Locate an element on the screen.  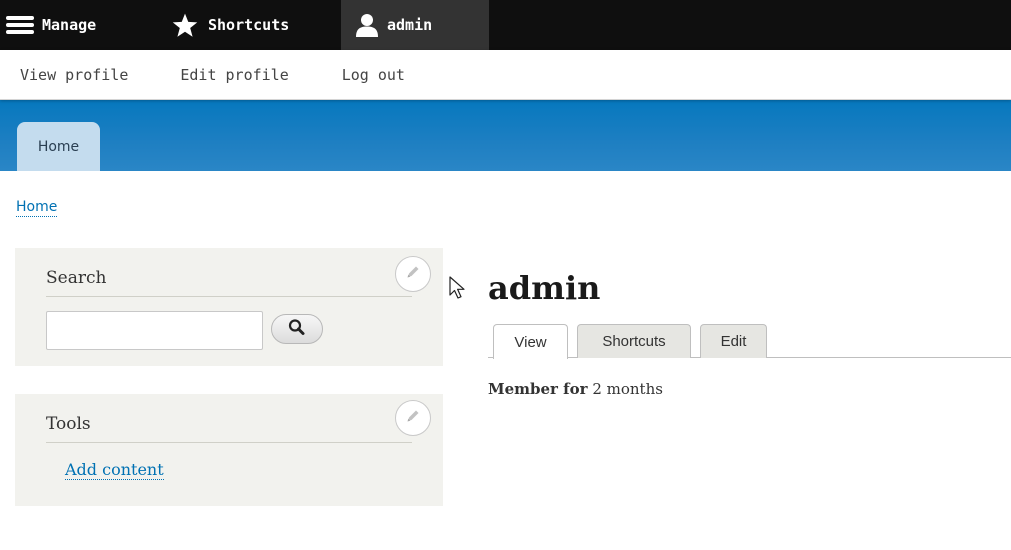
search-input is located at coordinates (154, 330).